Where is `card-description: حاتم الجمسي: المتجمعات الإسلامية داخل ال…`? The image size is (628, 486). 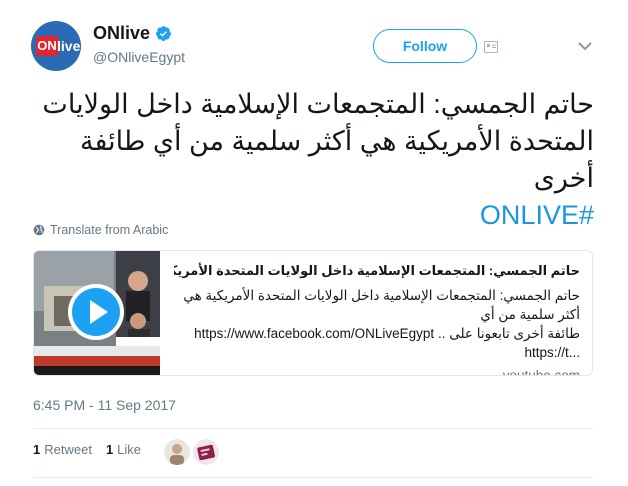
card-description: حاتم الجمسي: المتجمعات الإسلامية داخل ال… is located at coordinates (377, 324).